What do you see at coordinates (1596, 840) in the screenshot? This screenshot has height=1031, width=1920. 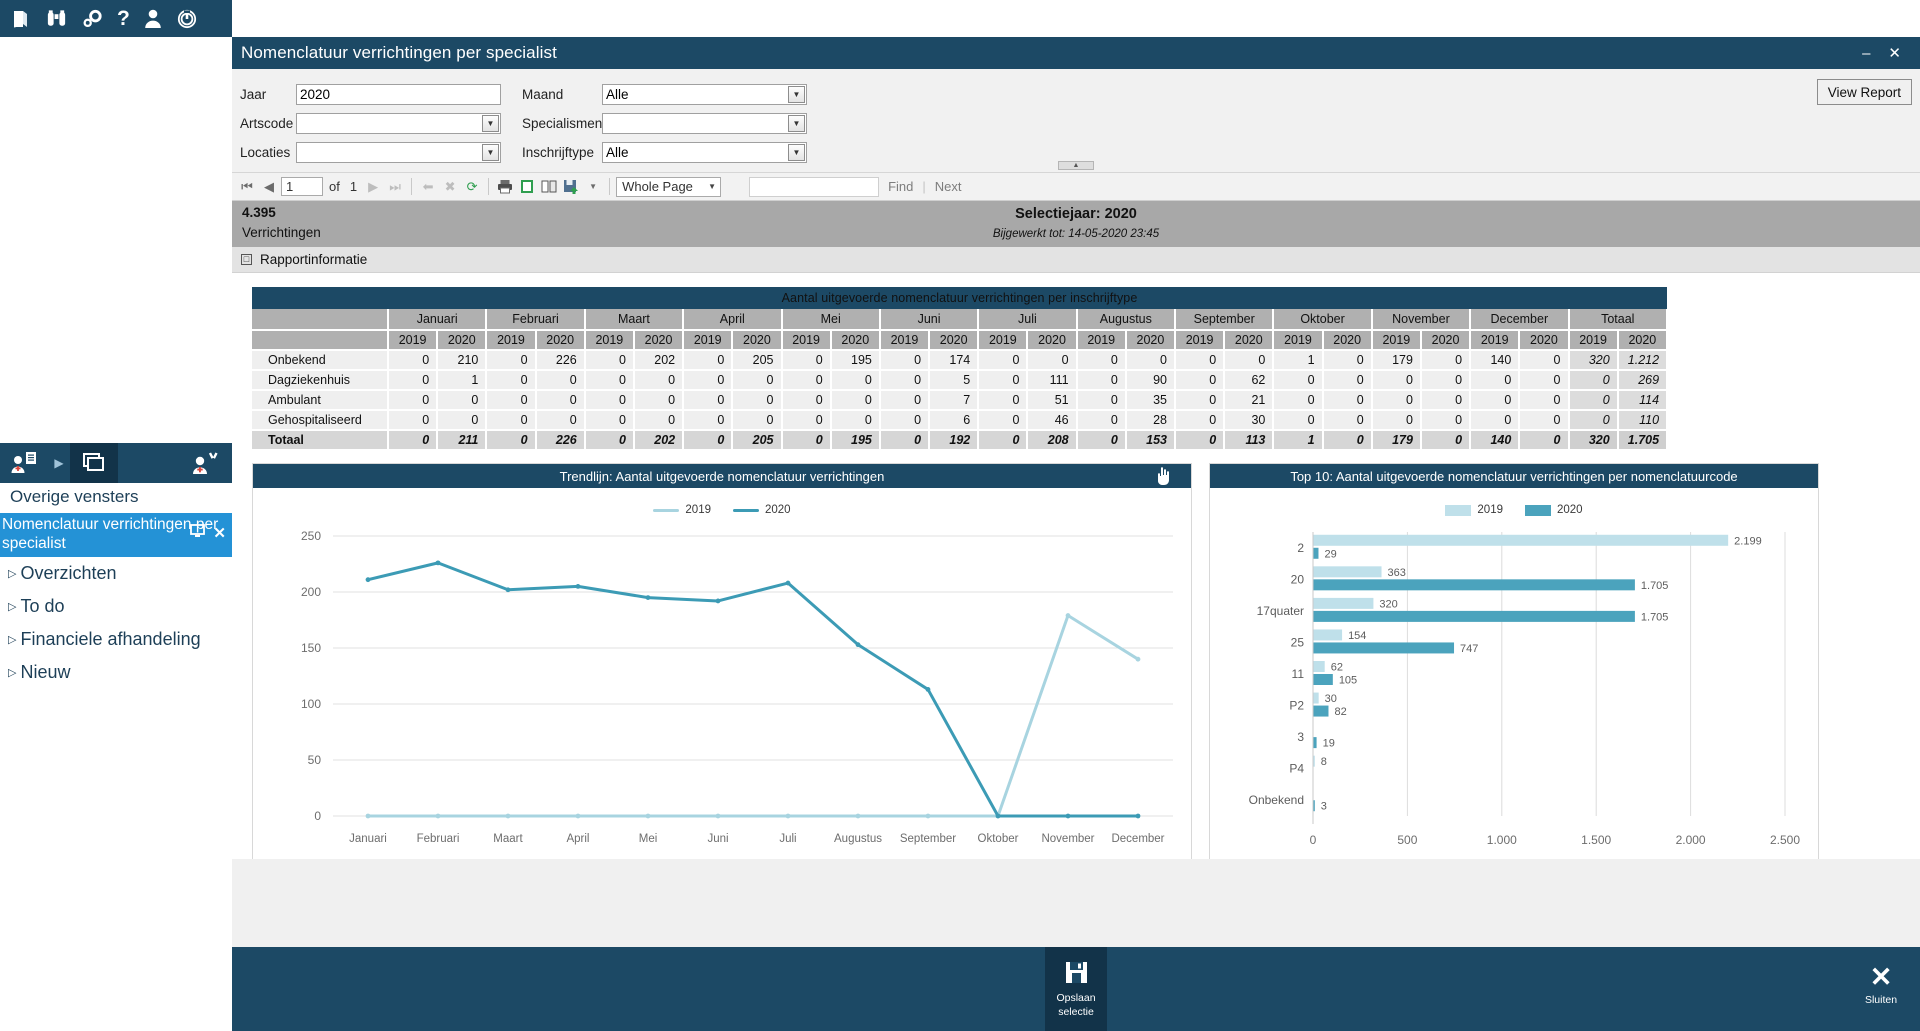 I see `x-axis-tick: 1.500` at bounding box center [1596, 840].